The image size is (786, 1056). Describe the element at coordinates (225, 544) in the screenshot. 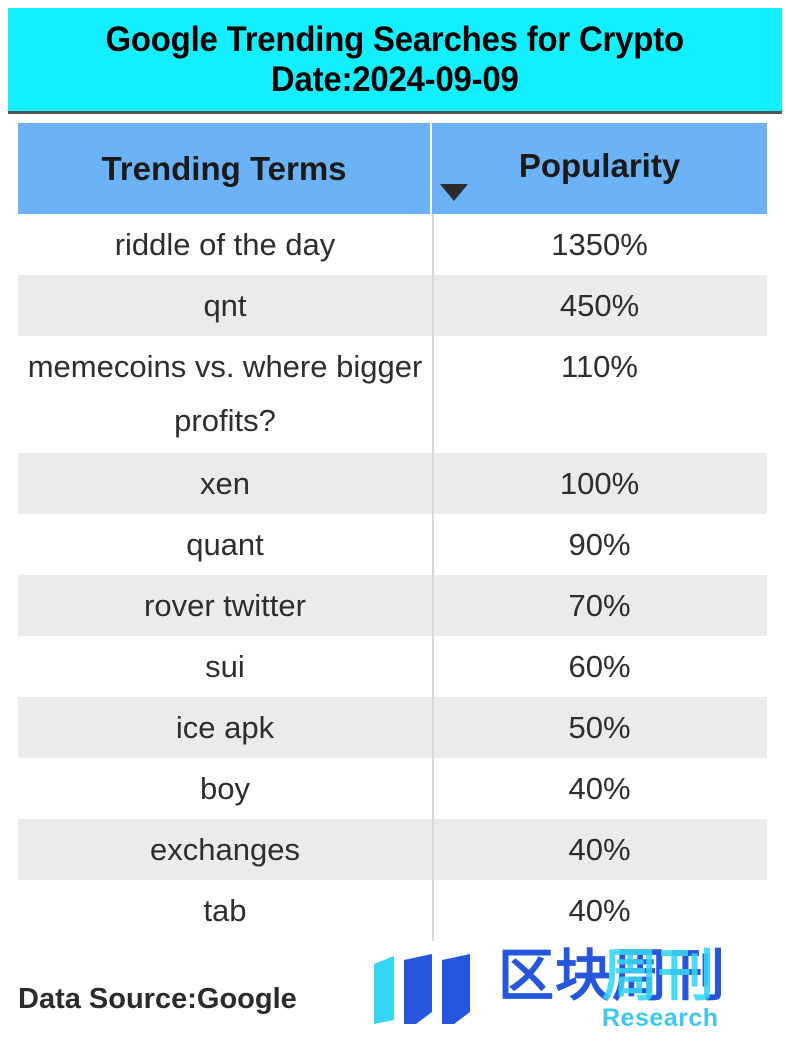

I see `cell-term: quant` at that location.